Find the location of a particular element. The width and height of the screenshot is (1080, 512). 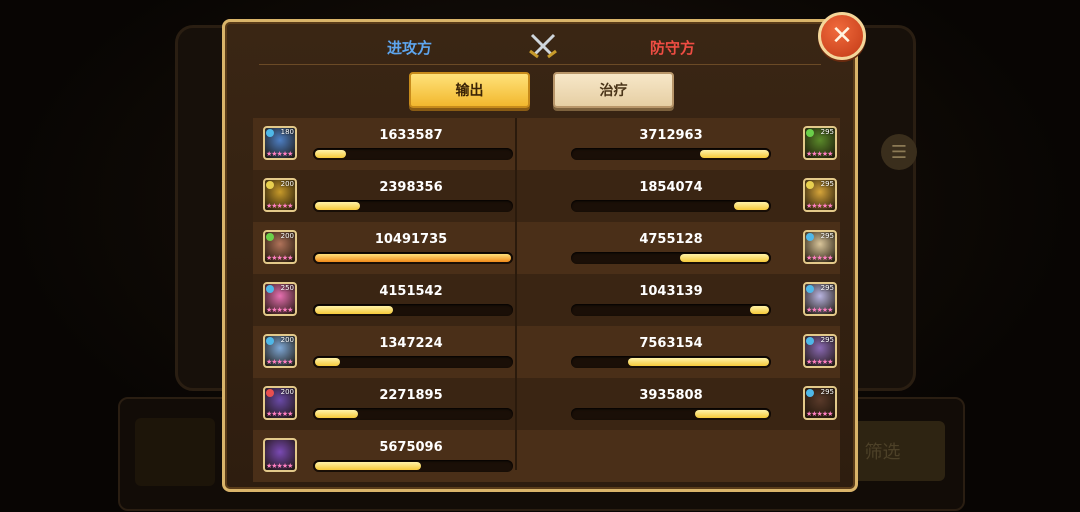

attacker-damage-value: 2398356 is located at coordinates (411, 187).